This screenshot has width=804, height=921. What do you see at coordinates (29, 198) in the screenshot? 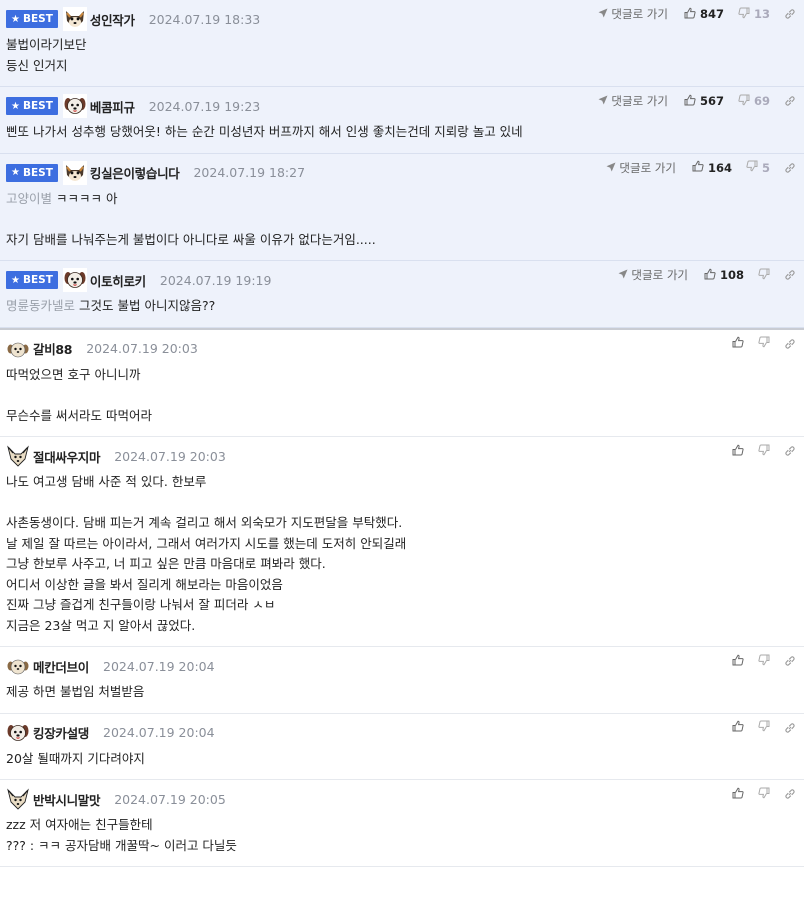
I see `reply-mention: 고양이별` at bounding box center [29, 198].